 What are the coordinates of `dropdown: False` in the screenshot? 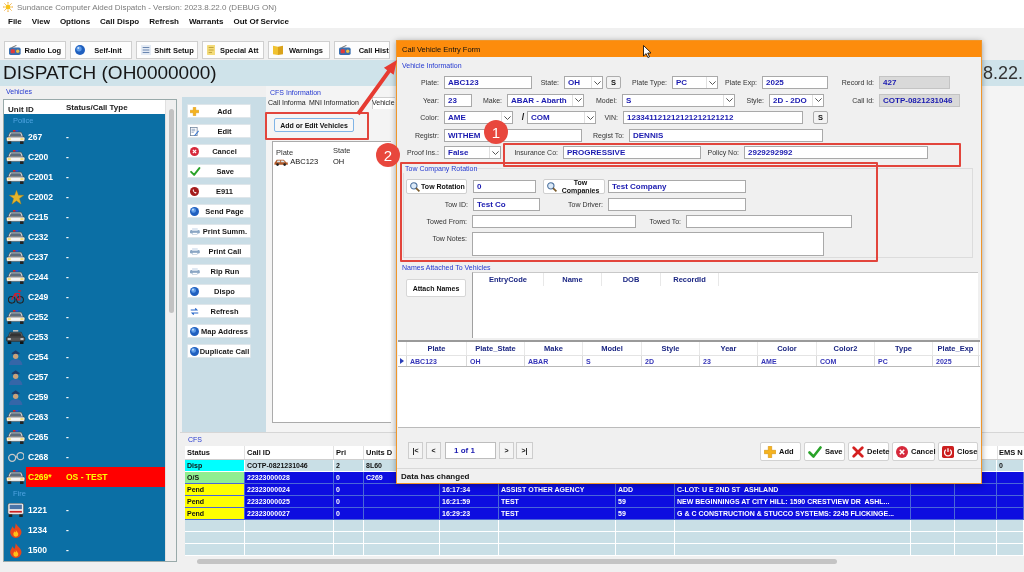 It's located at (472, 152).